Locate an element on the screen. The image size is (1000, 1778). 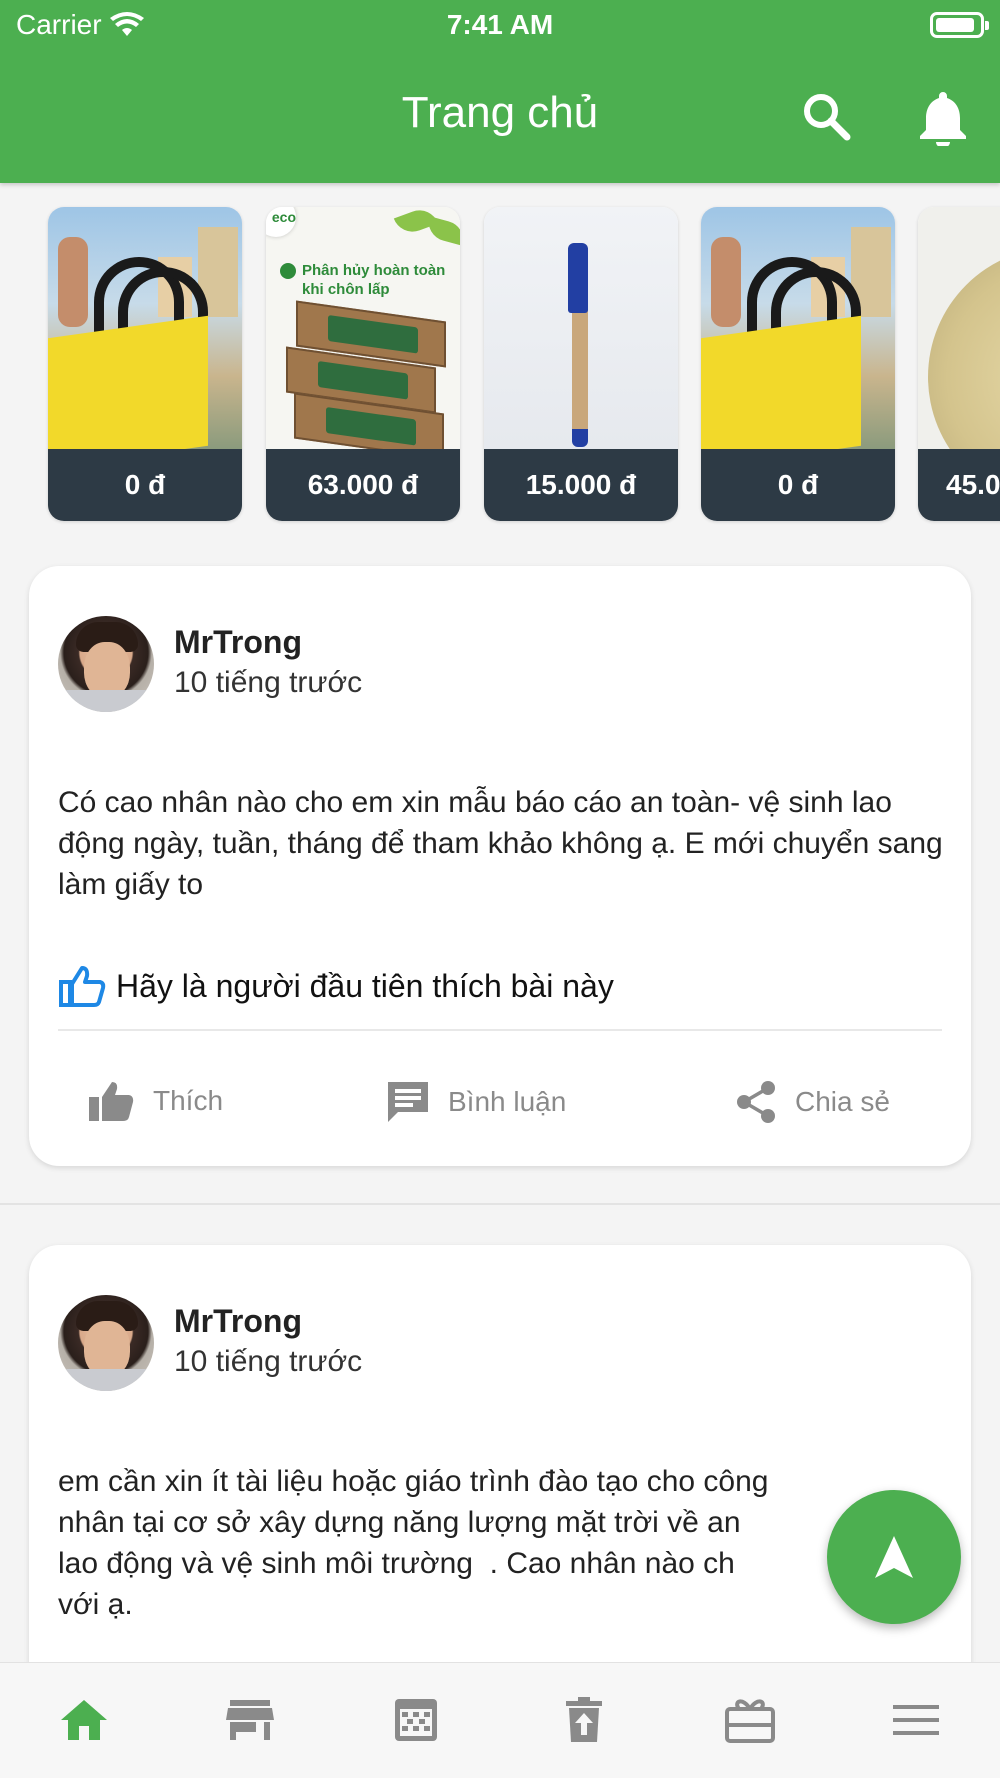
thumbs-up-icon is located at coordinates (111, 1101).